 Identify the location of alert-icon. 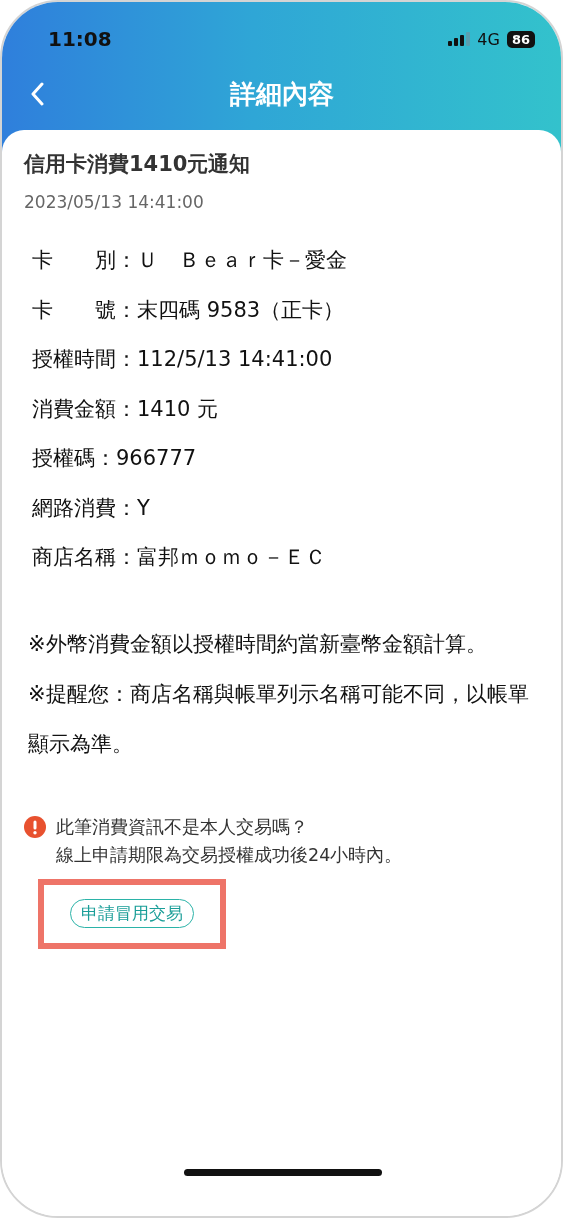
(35, 826).